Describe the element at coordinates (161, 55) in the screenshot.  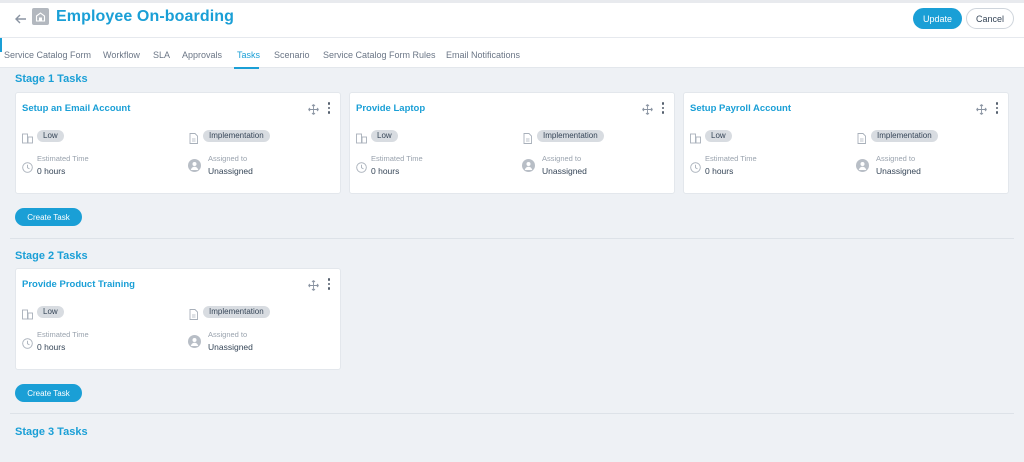
I see `tab-sla: SLA` at that location.